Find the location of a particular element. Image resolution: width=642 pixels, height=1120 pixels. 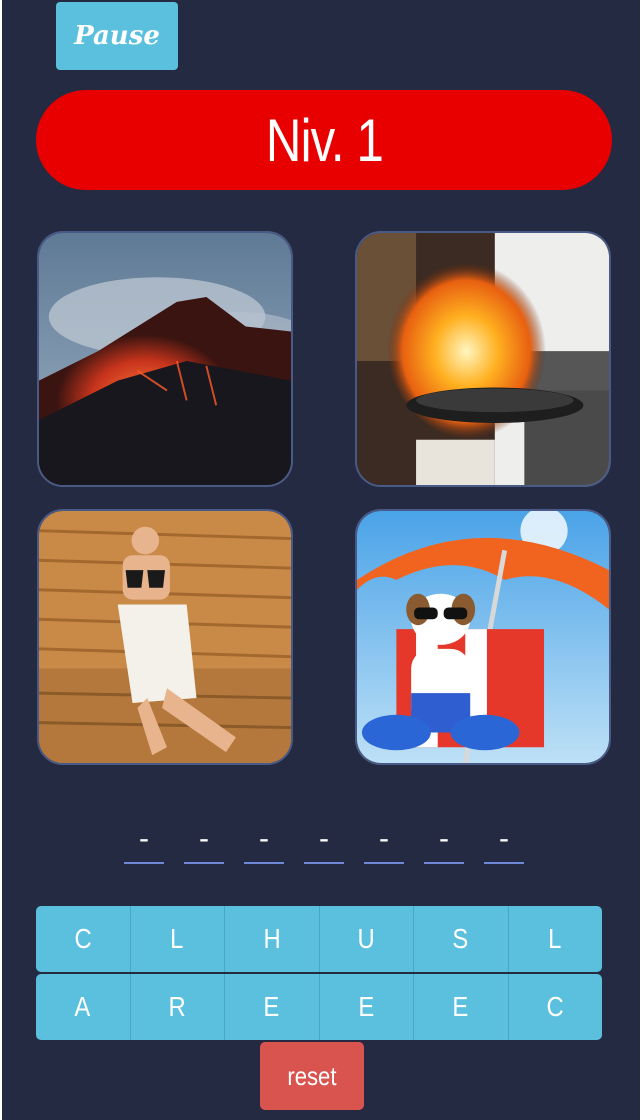

letter-key: A is located at coordinates (83, 1007).